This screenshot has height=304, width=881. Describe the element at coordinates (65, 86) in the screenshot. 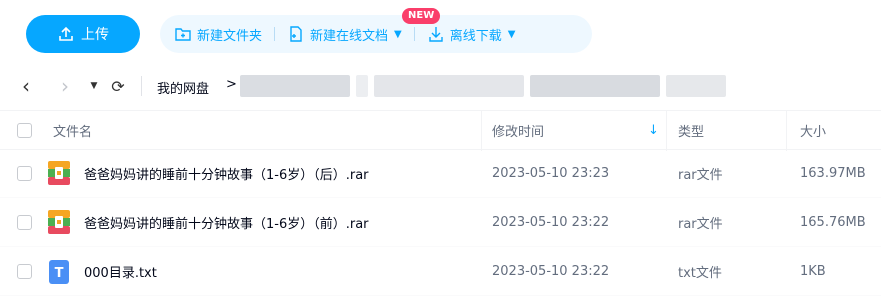

I see `forward-icon: ›` at that location.